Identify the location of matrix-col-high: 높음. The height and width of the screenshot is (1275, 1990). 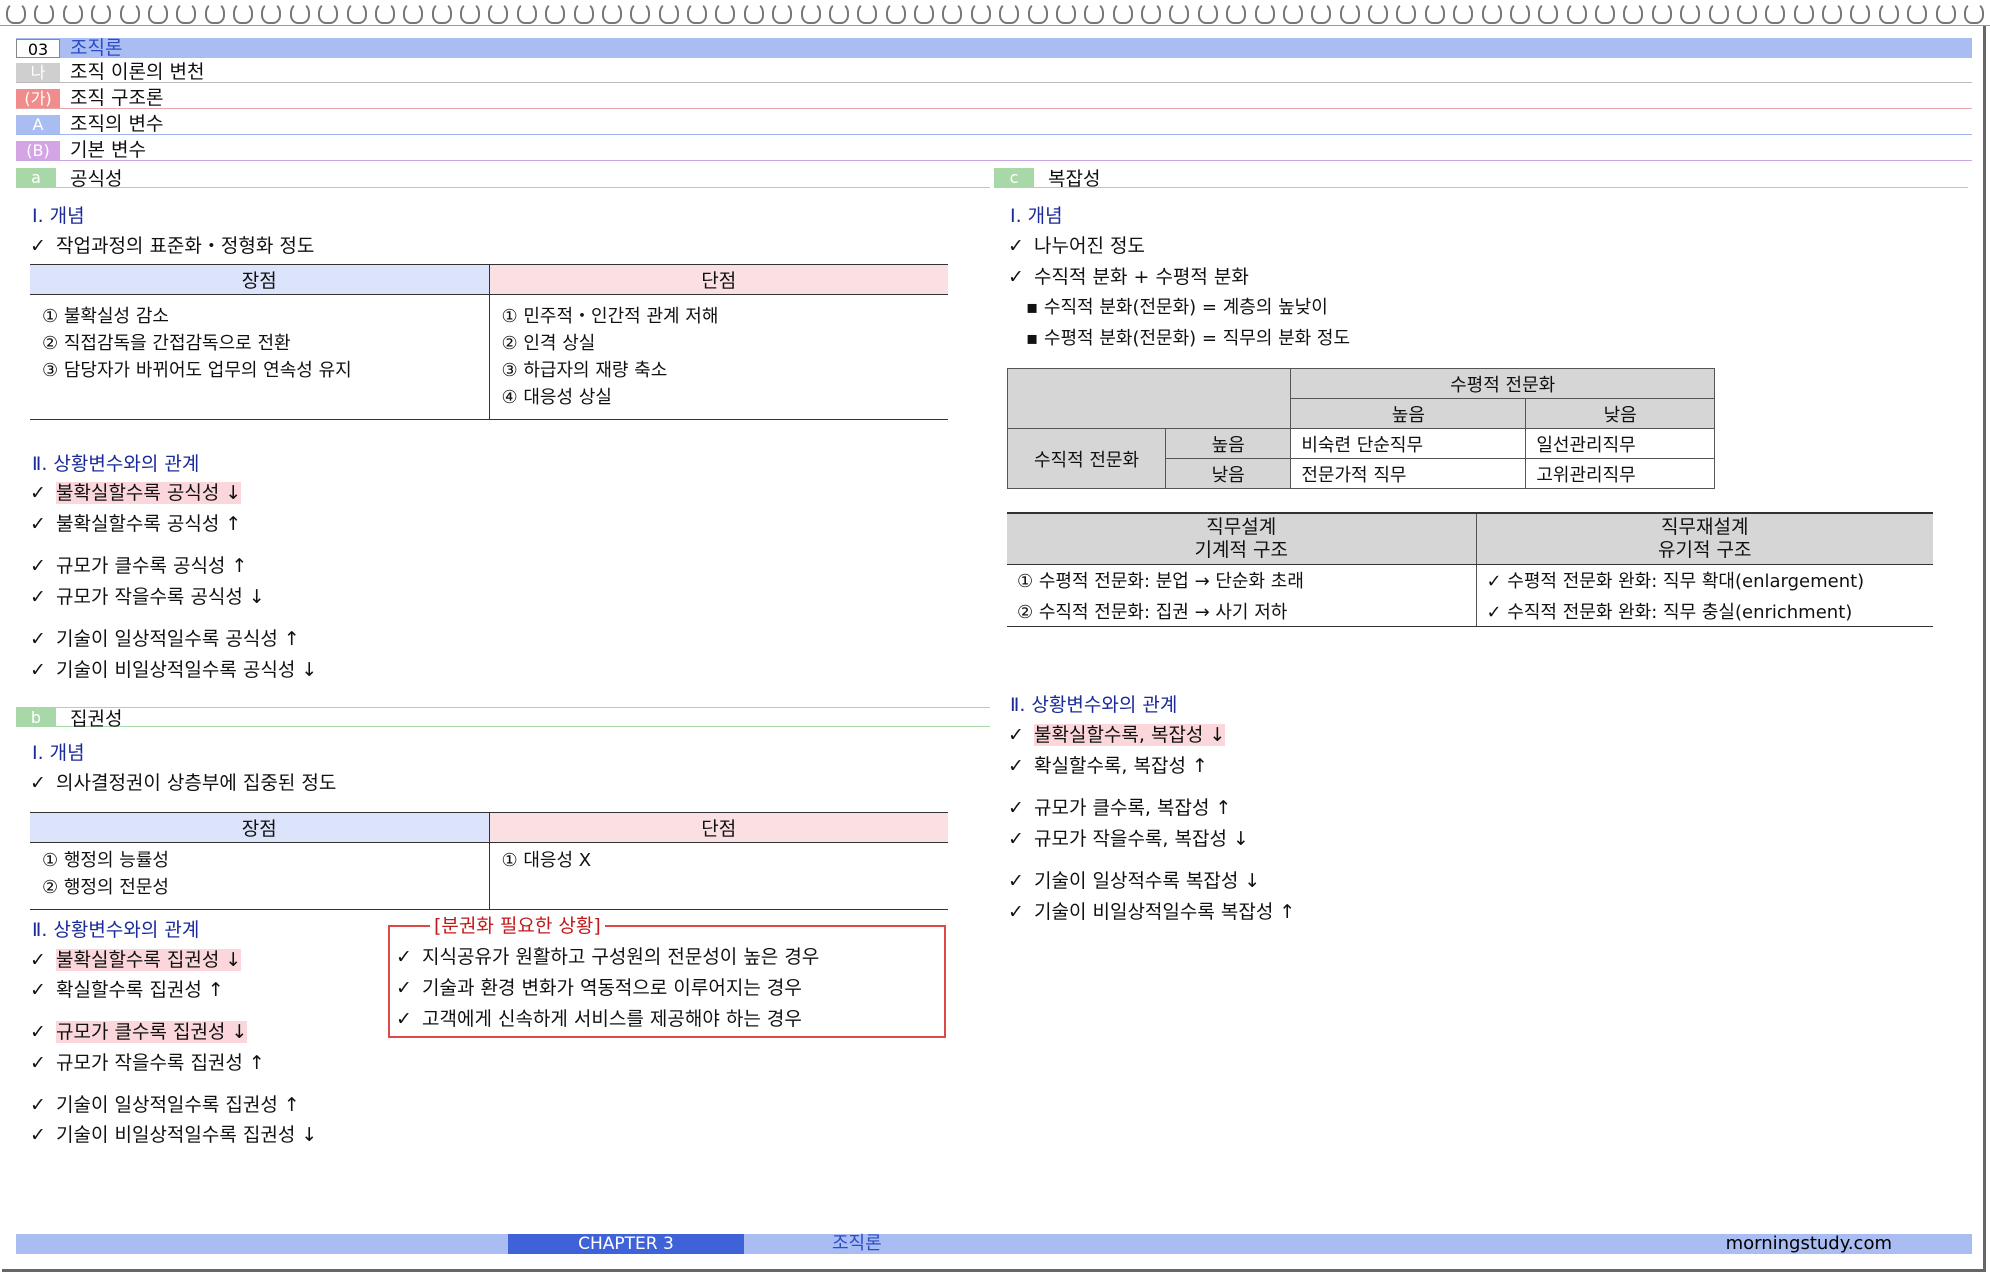
(1408, 413).